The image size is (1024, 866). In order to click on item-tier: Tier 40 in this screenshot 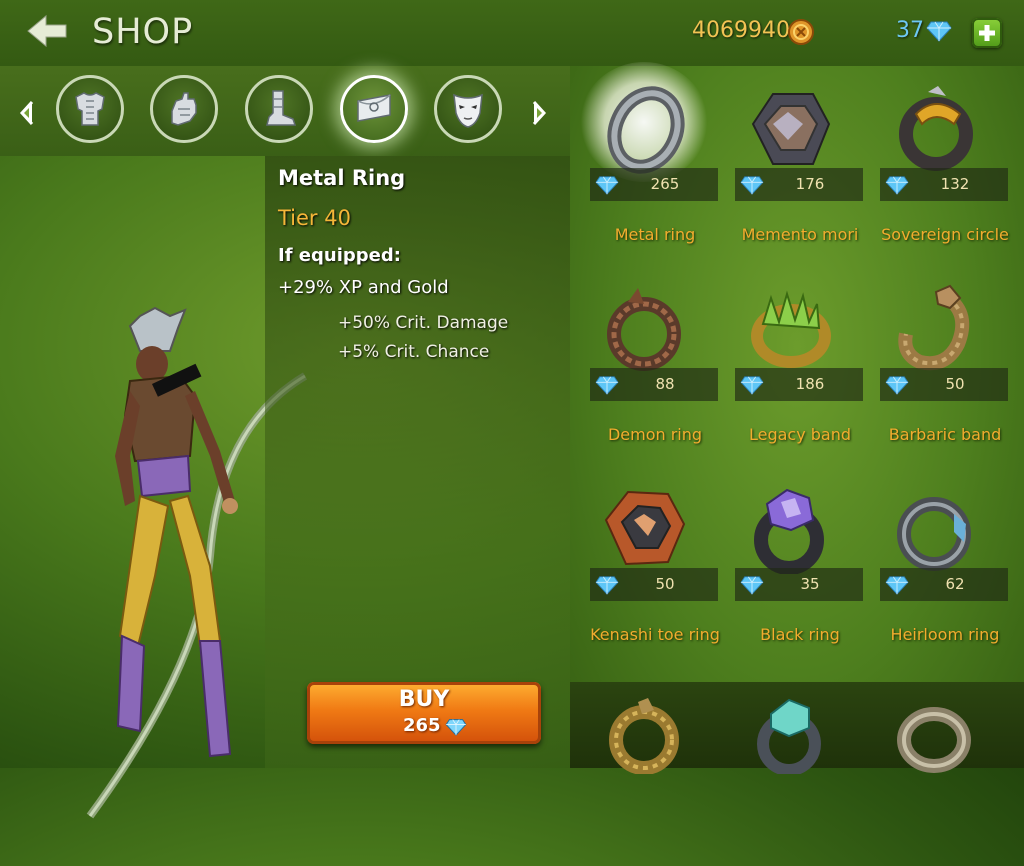, I will do `click(314, 218)`.